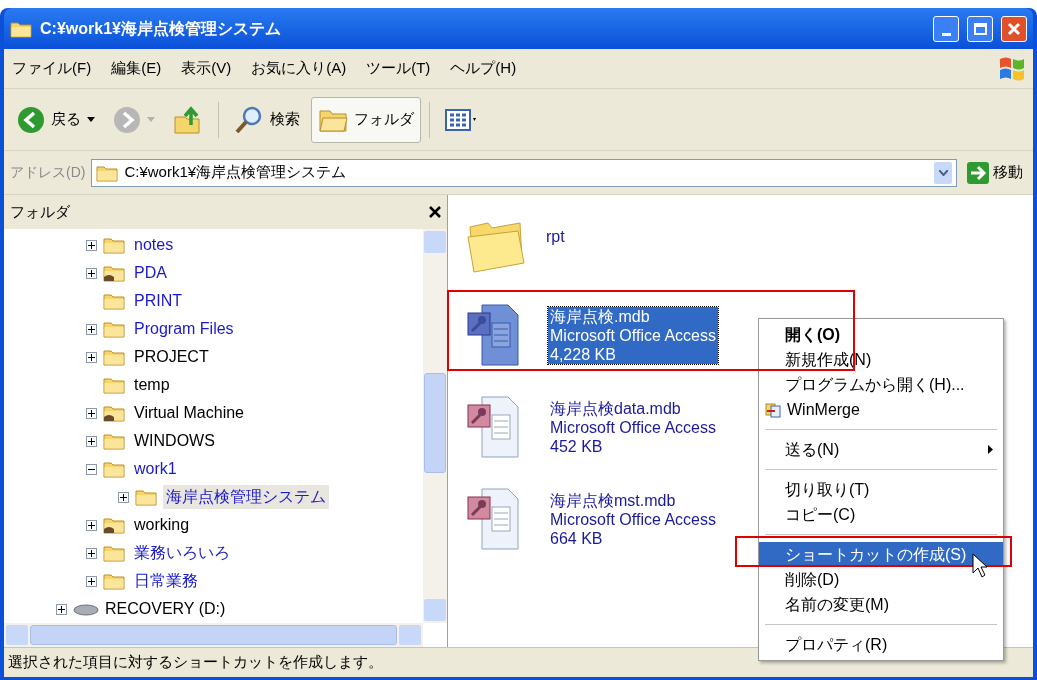 Image resolution: width=1037 pixels, height=680 pixels. What do you see at coordinates (40, 211) in the screenshot?
I see `pane-title: フォルダ` at bounding box center [40, 211].